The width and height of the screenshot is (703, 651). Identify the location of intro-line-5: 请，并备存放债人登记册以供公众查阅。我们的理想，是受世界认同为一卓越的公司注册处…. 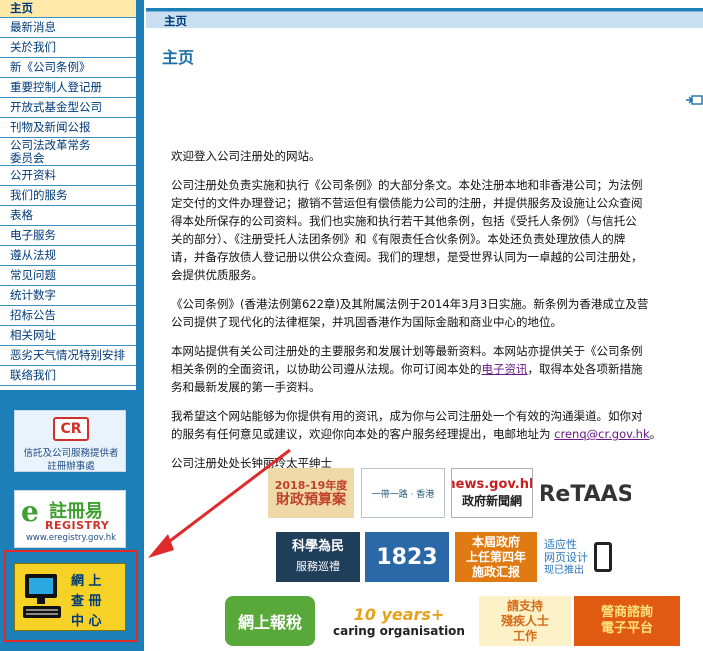
(407, 257).